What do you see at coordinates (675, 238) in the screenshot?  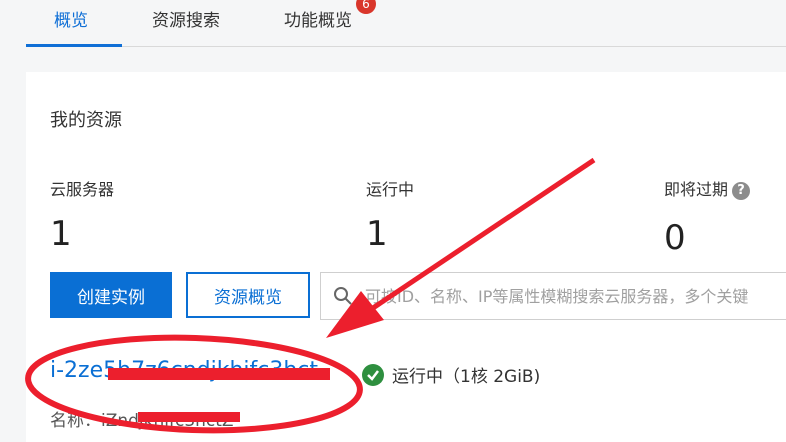 I see `stat-value-expiring: 0` at bounding box center [675, 238].